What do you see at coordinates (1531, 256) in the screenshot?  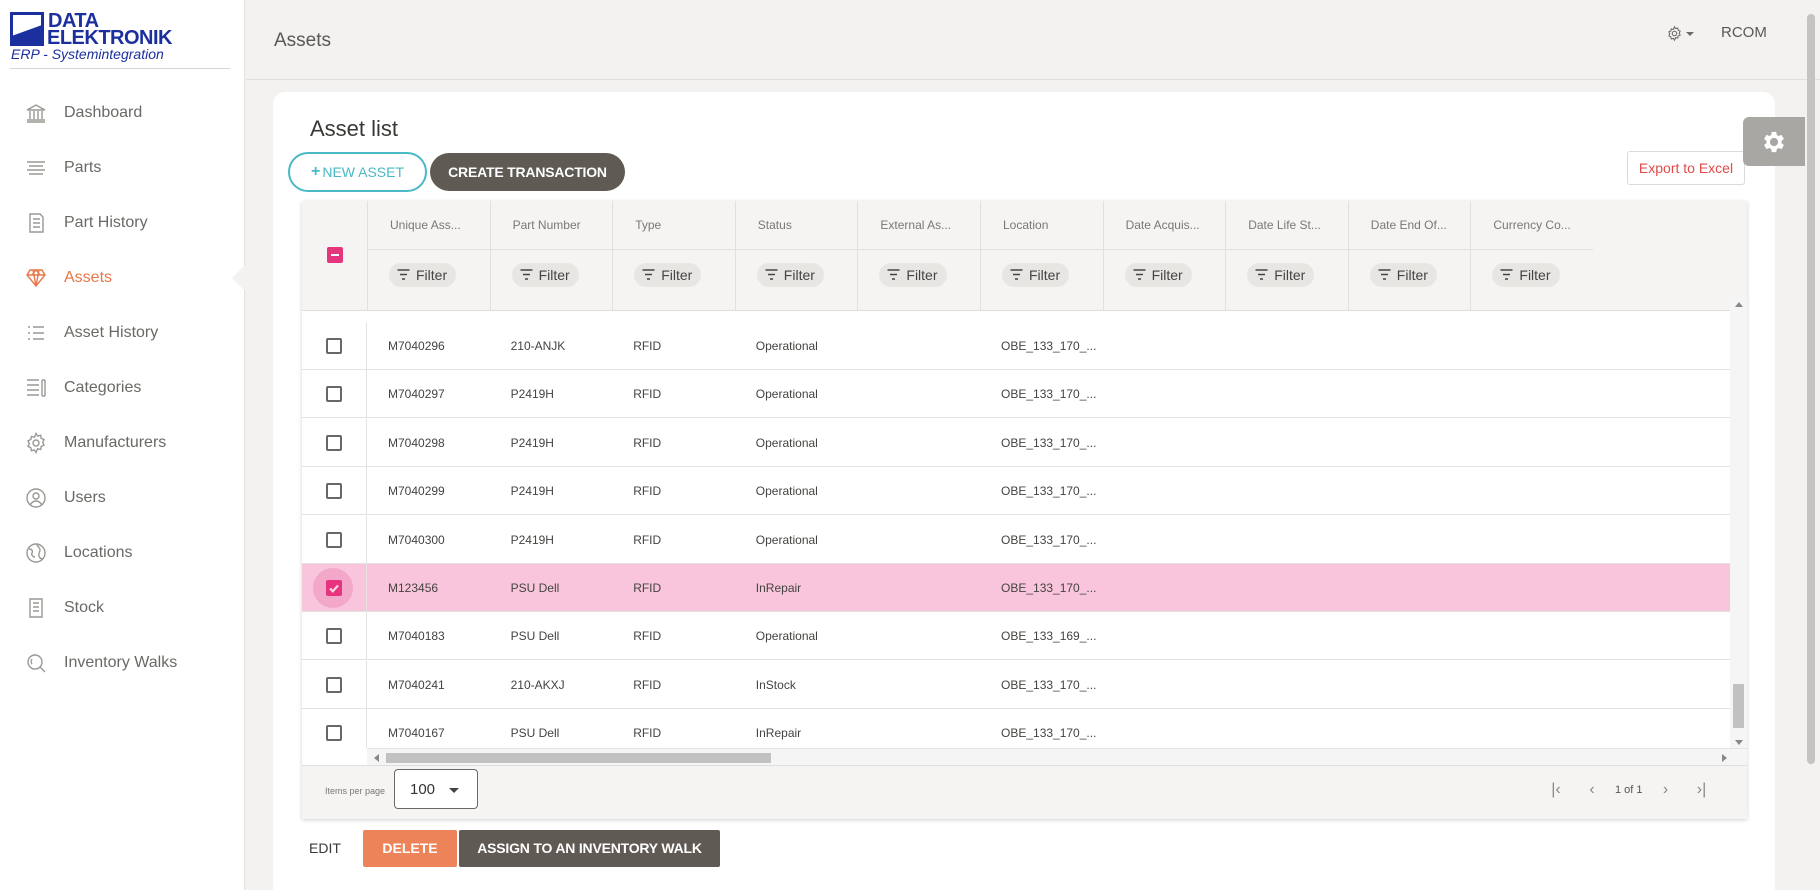 I see `column-header: Currency Co... Filter` at bounding box center [1531, 256].